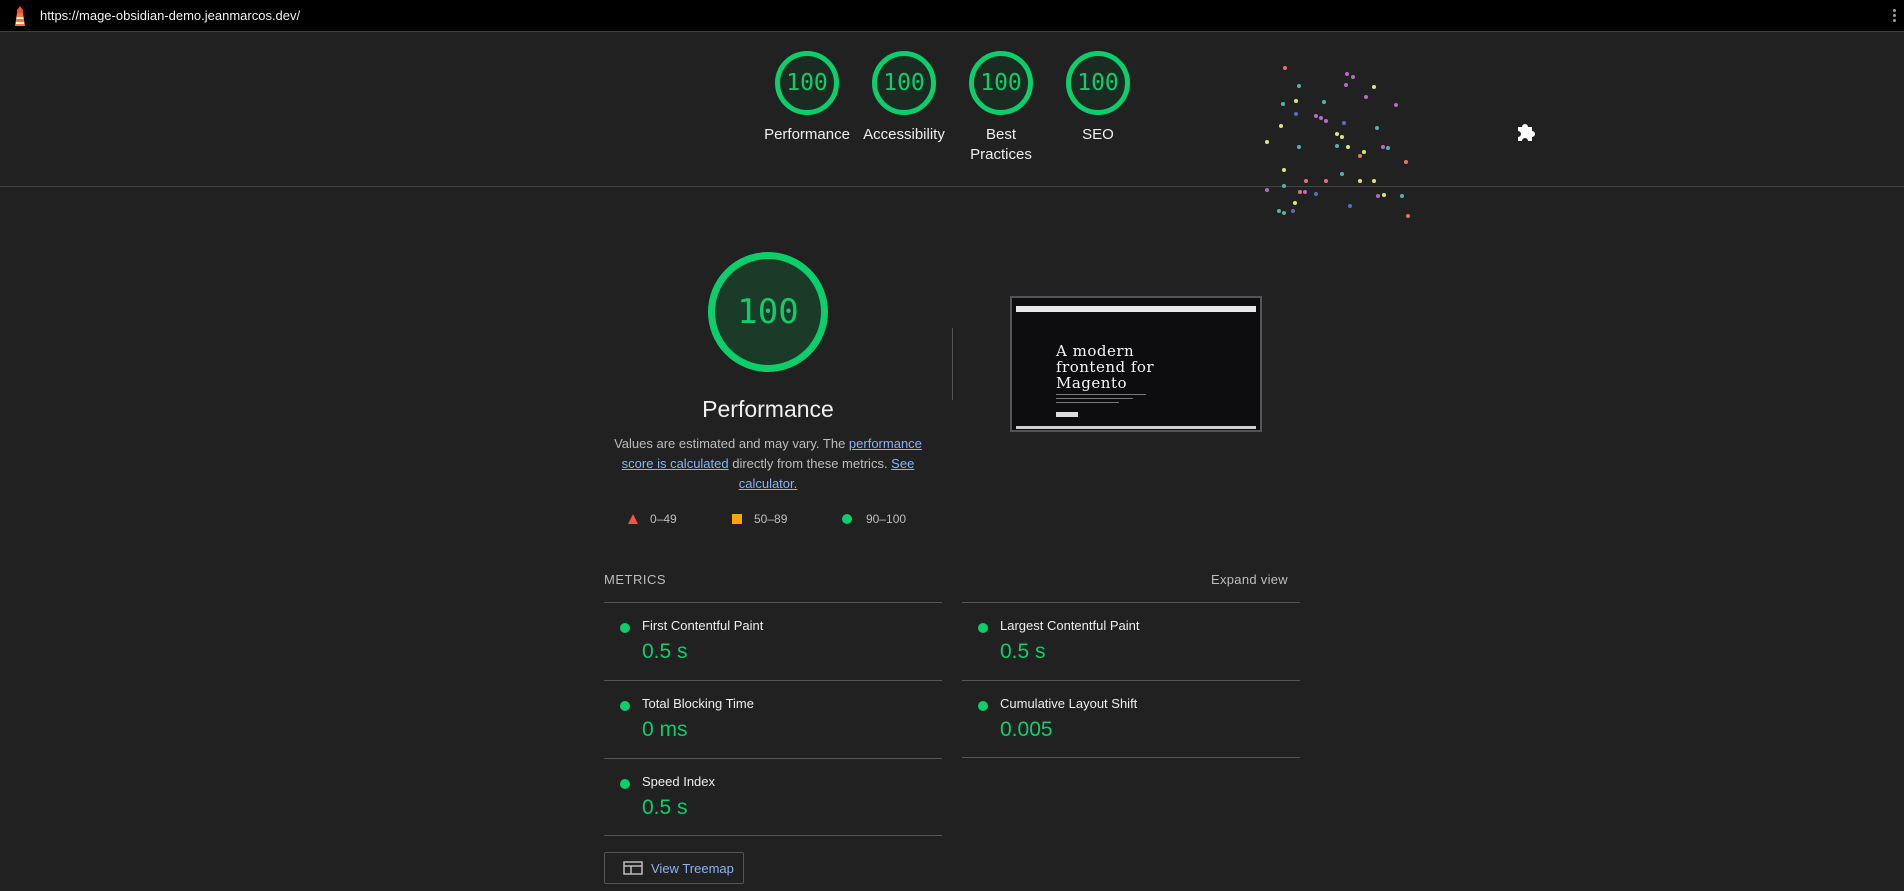 This screenshot has width=1904, height=891. Describe the element at coordinates (1136, 309) in the screenshot. I see `thumbnail-nav-bar` at that location.